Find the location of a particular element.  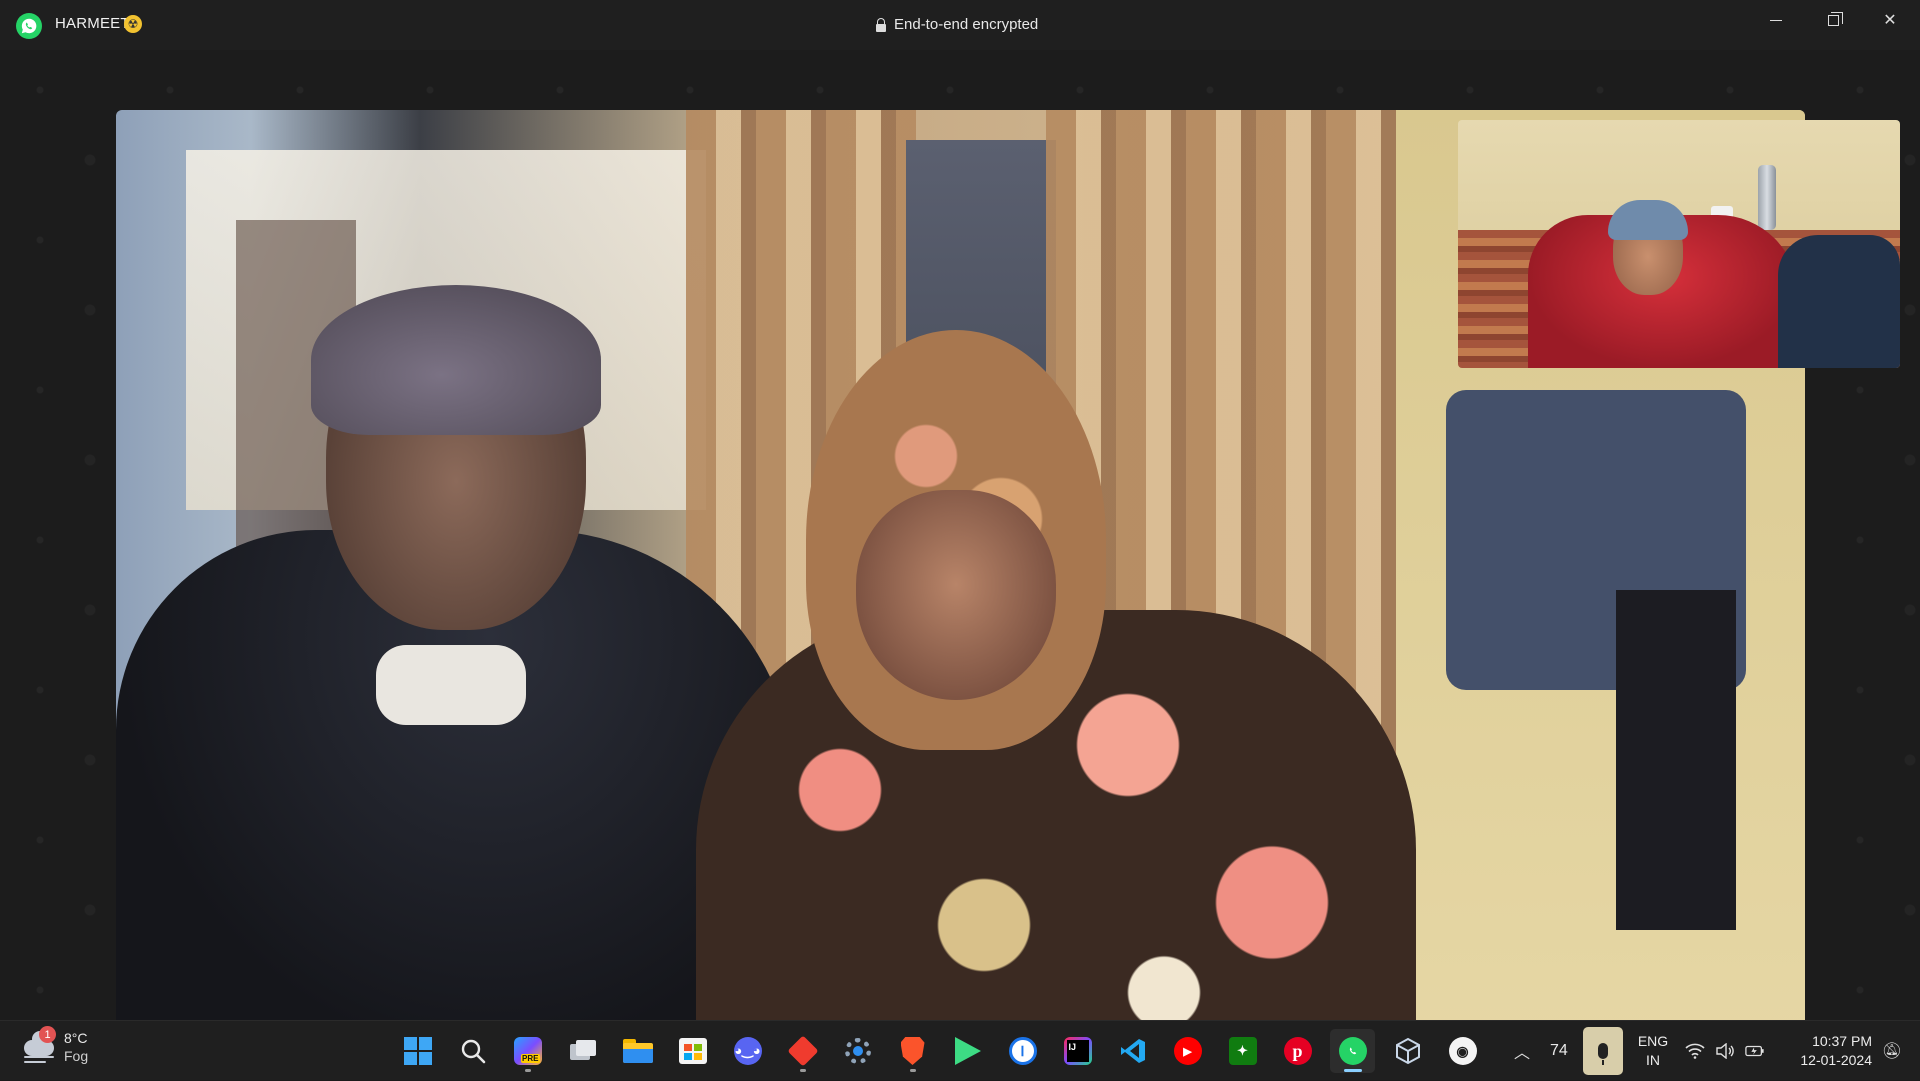

microsoft-store-button is located at coordinates (692, 1051).